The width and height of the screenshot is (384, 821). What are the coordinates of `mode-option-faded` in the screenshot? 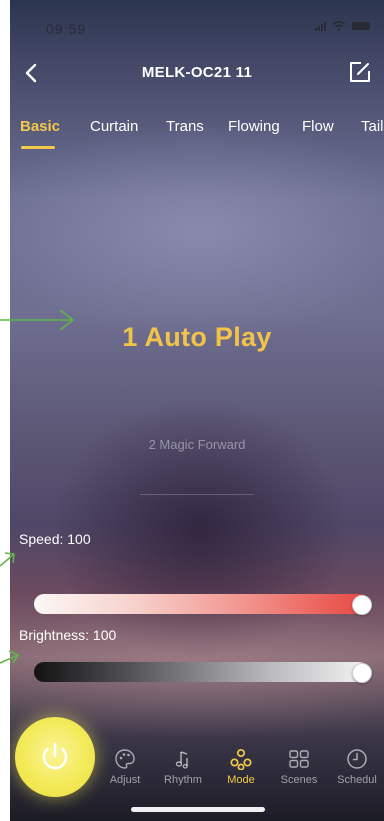 It's located at (197, 494).